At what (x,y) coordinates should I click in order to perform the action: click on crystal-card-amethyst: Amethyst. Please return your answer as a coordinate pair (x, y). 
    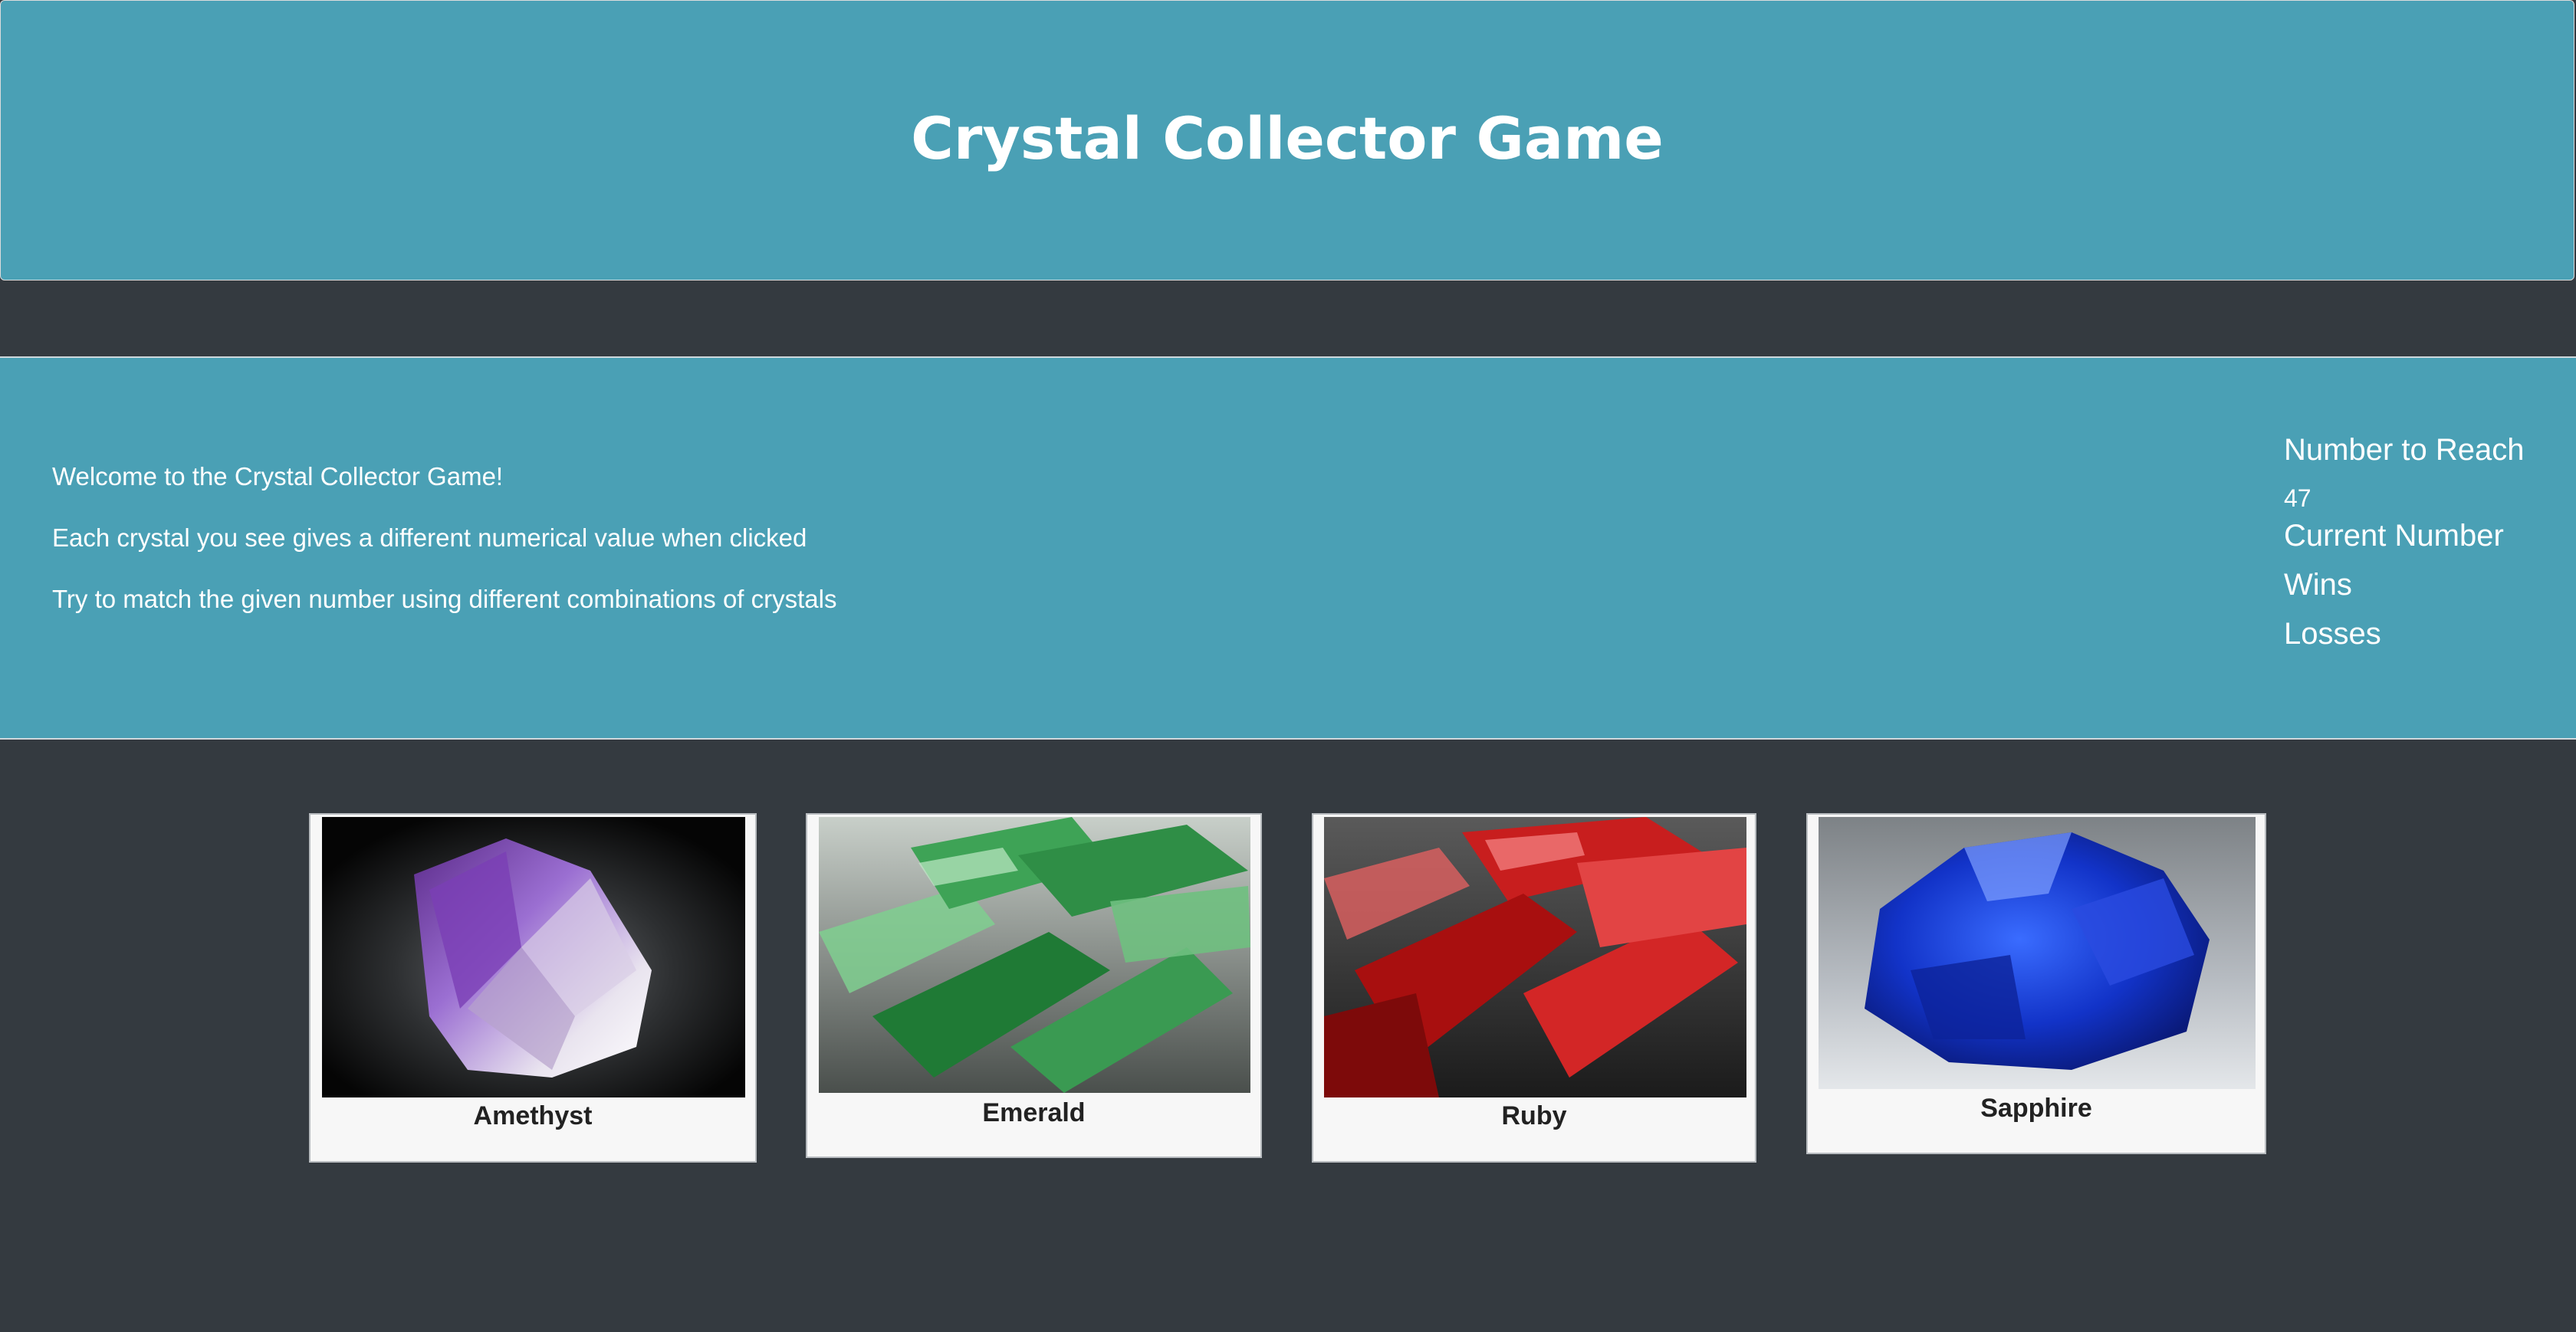
    Looking at the image, I should click on (533, 988).